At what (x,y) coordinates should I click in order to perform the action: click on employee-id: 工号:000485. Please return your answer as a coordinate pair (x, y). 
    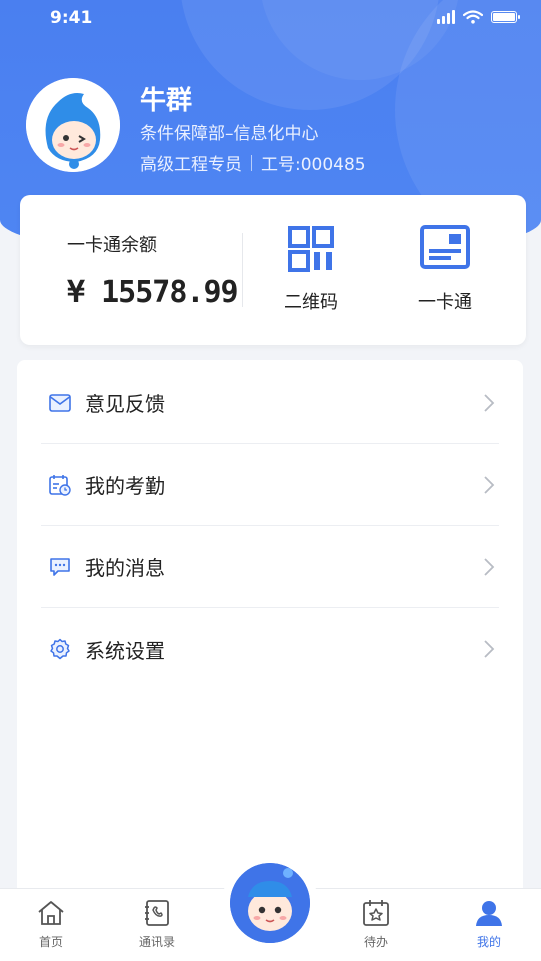
    Looking at the image, I should click on (313, 165).